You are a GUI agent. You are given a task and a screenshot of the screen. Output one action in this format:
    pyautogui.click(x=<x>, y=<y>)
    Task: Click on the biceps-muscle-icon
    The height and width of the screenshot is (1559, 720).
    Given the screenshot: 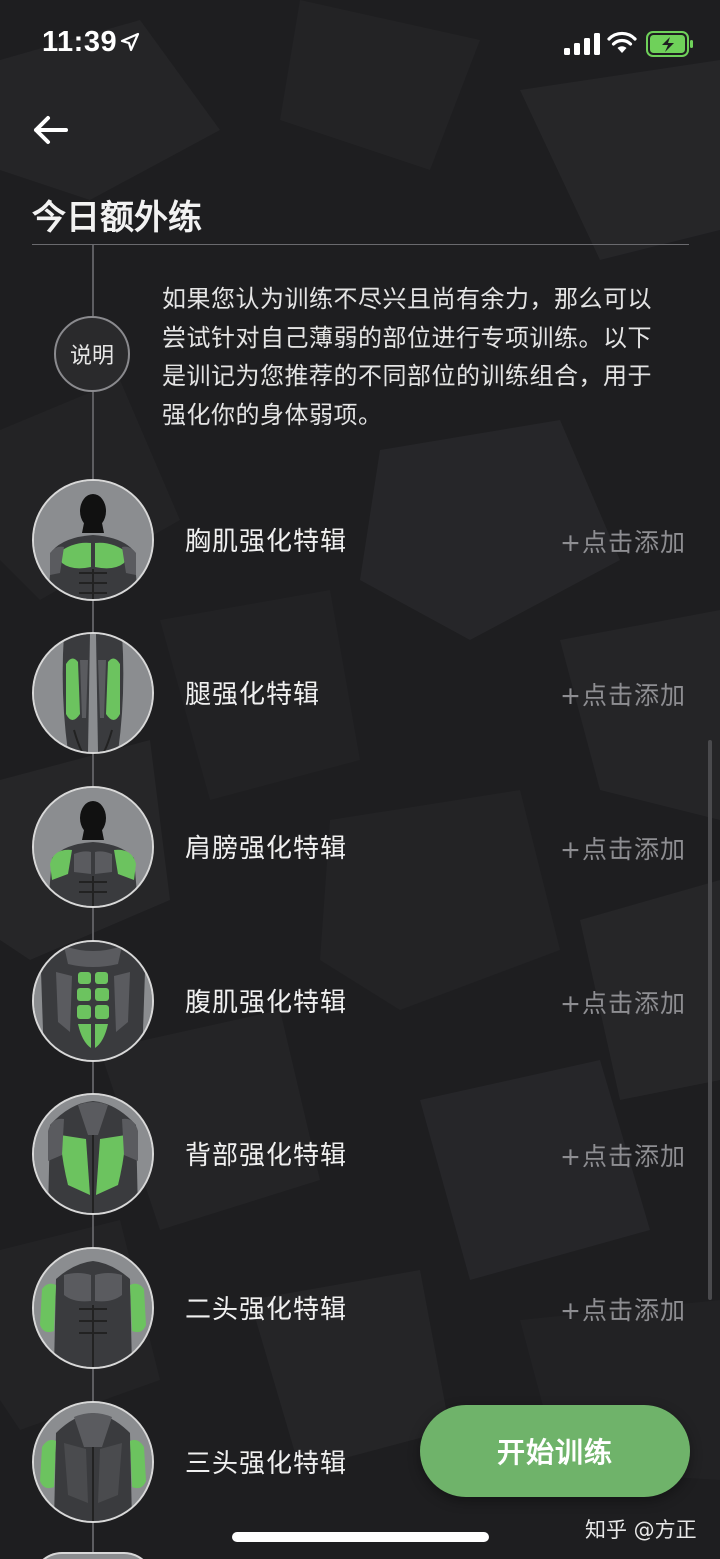 What is the action you would take?
    pyautogui.click(x=93, y=1308)
    